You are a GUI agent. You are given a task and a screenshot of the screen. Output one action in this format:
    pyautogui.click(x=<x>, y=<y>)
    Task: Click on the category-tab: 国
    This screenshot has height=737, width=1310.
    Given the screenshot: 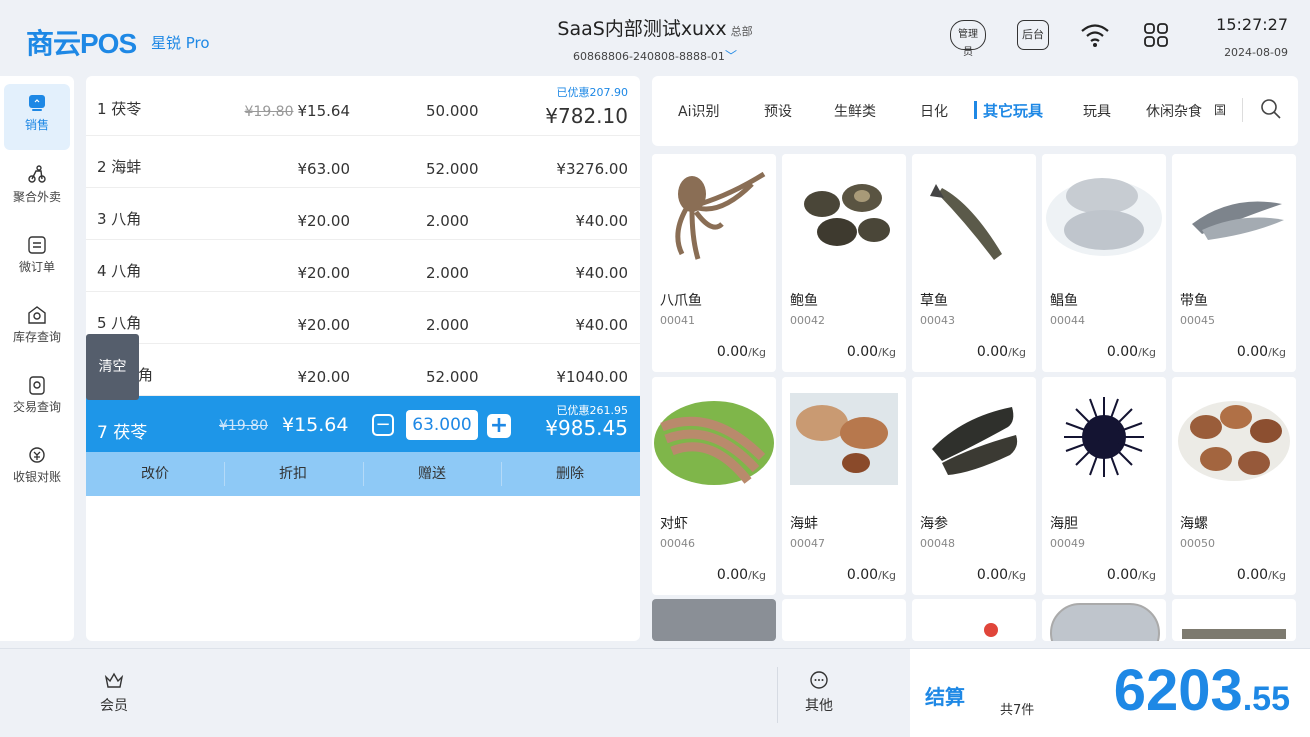 What is the action you would take?
    pyautogui.click(x=1220, y=109)
    